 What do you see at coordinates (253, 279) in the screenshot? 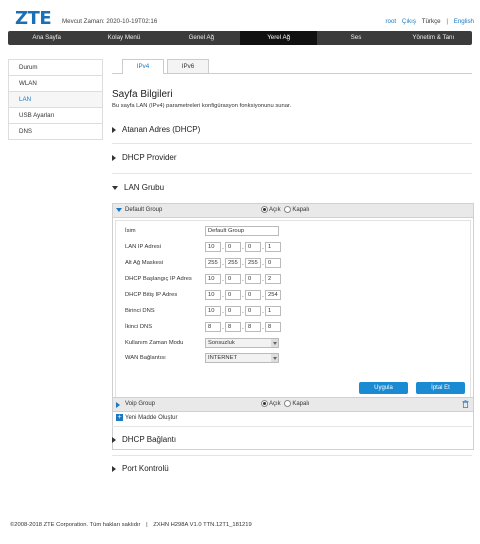
I see `dhcp-start-octet-3: 0` at bounding box center [253, 279].